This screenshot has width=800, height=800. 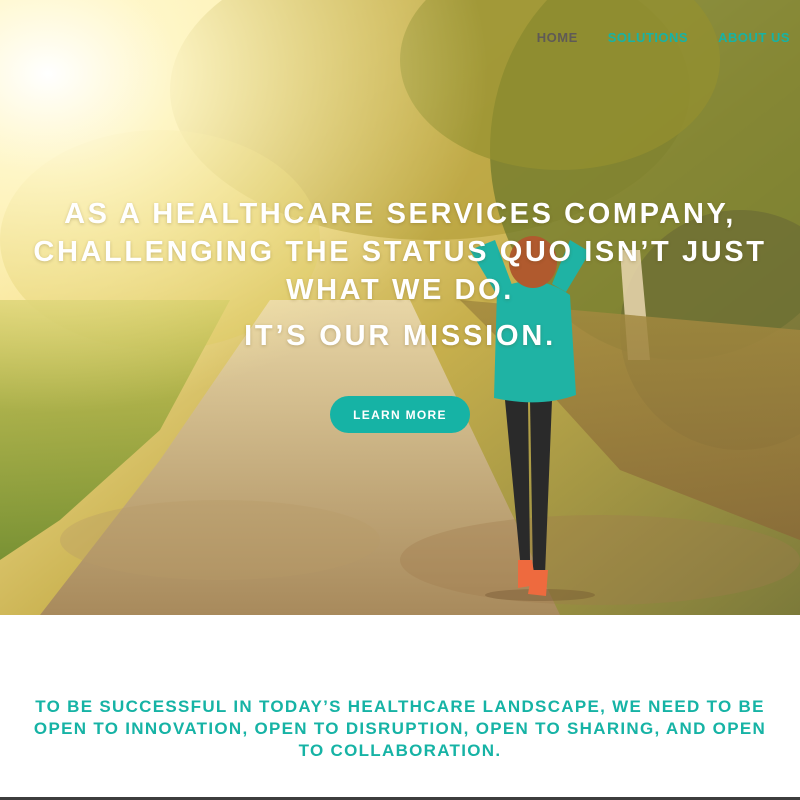 I want to click on main-nav: HOME SOLUTIONS ABOUT US, so click(x=648, y=37).